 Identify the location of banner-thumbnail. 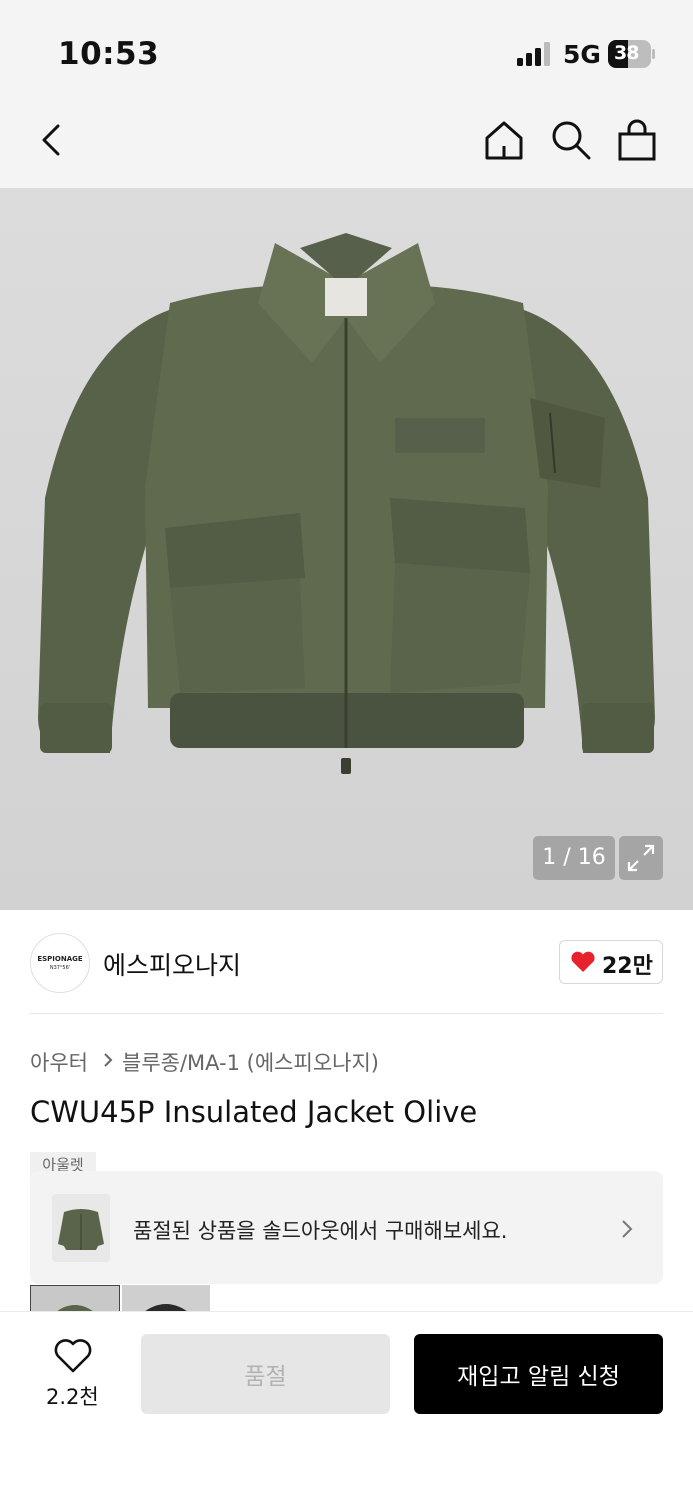
(81, 1228).